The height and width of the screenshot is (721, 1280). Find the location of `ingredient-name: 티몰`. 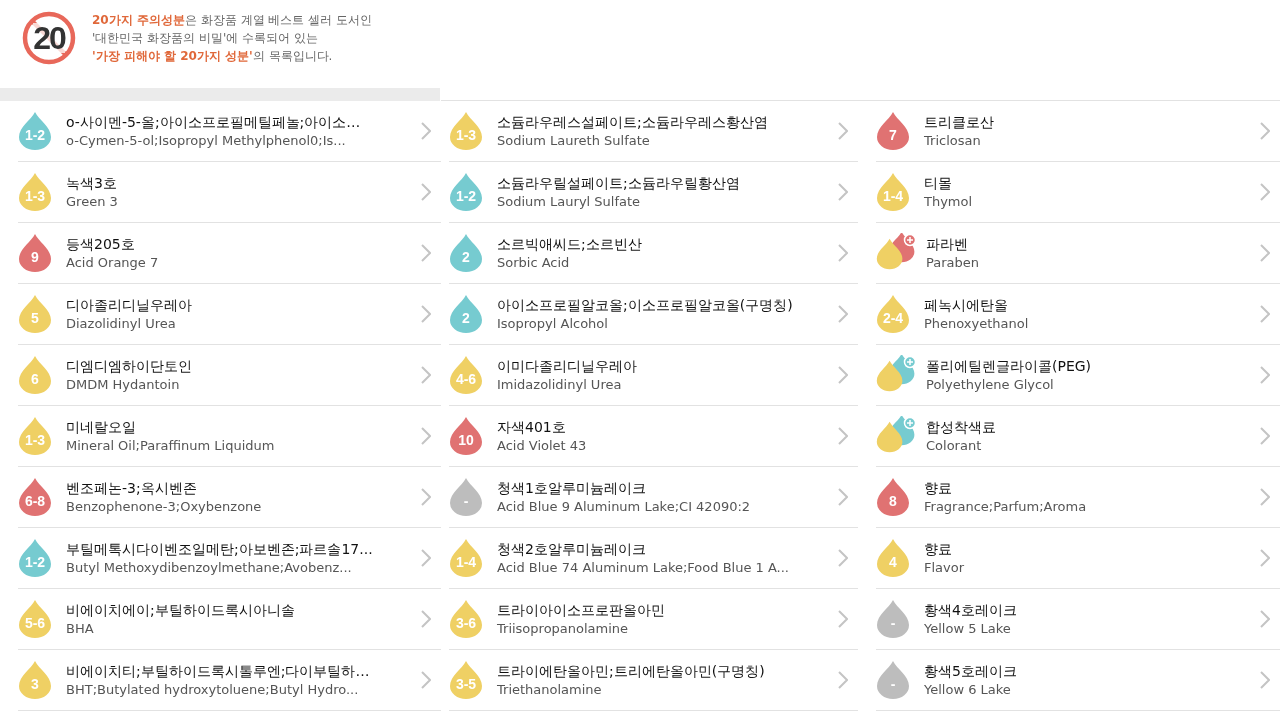

ingredient-name: 티몰 is located at coordinates (938, 183).